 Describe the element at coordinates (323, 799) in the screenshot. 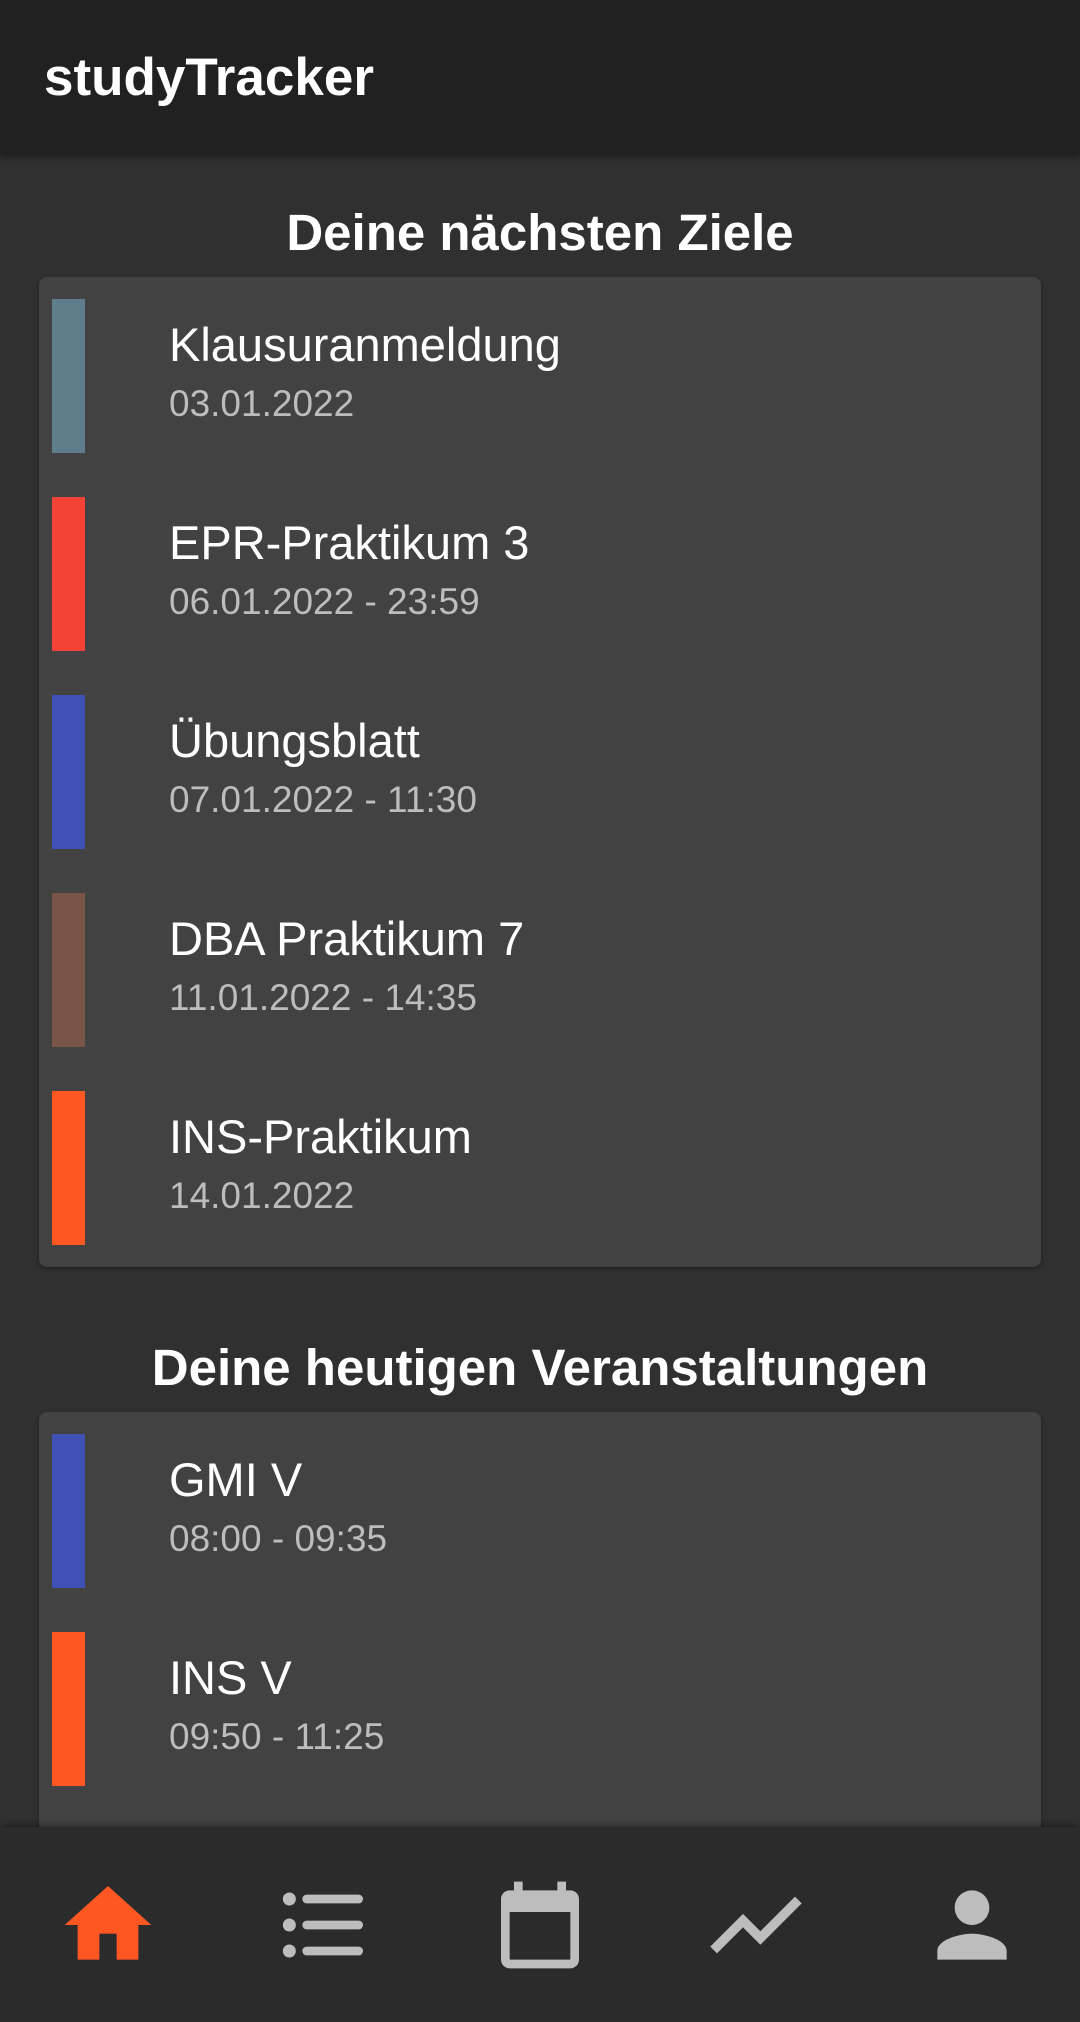

I see `goal-date: 07.01.2022 - 11:30` at that location.